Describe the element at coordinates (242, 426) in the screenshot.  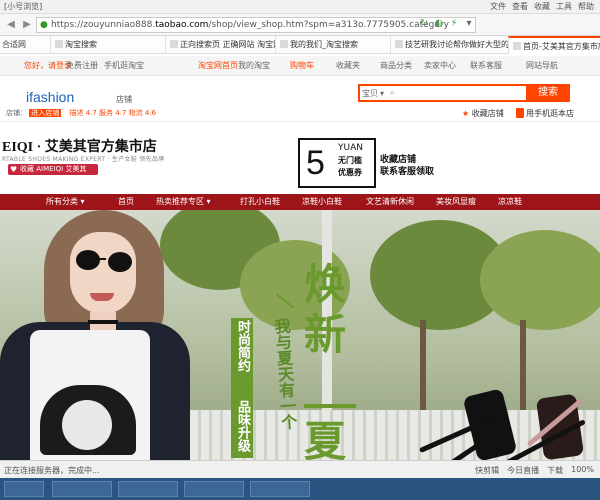
I see `promo-text-2: 品味升级` at that location.